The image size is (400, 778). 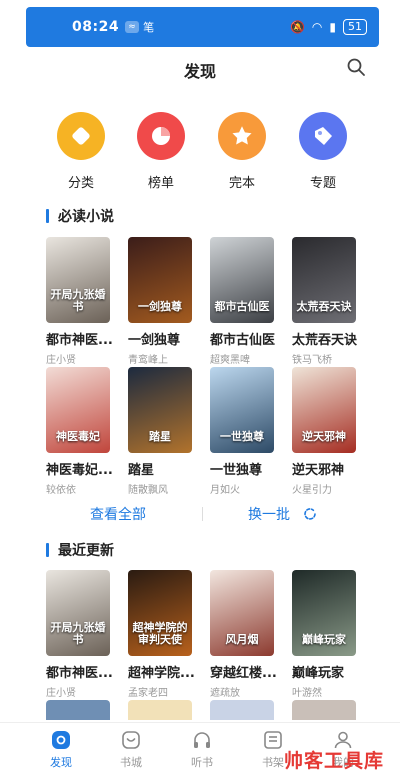 What do you see at coordinates (297, 27) in the screenshot?
I see `mute-icon: 🔕` at bounding box center [297, 27].